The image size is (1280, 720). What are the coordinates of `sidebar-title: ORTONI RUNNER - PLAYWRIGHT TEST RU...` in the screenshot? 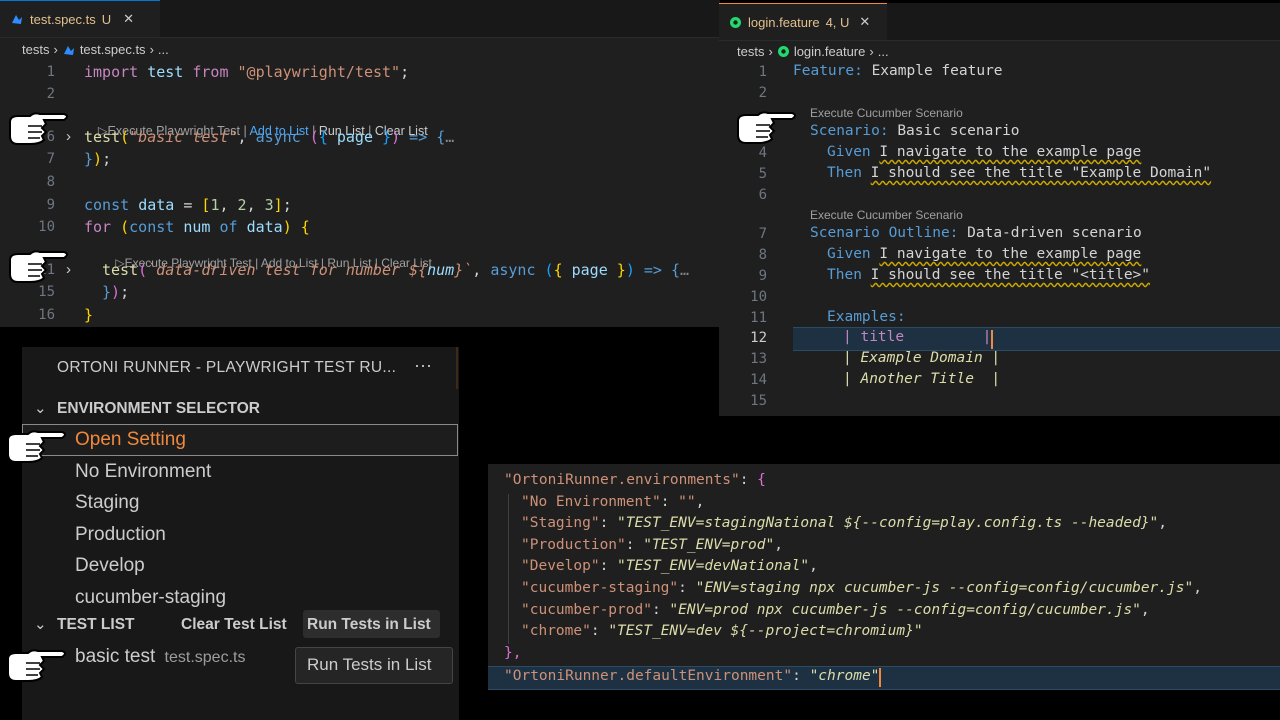 It's located at (227, 367).